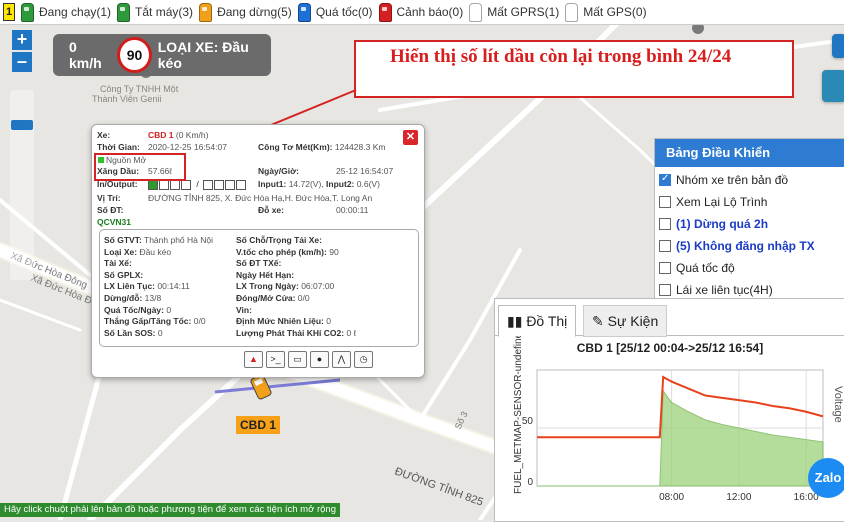 Image resolution: width=844 pixels, height=522 pixels. Describe the element at coordinates (134, 55) in the screenshot. I see `speed-limit-sign: 90` at that location.